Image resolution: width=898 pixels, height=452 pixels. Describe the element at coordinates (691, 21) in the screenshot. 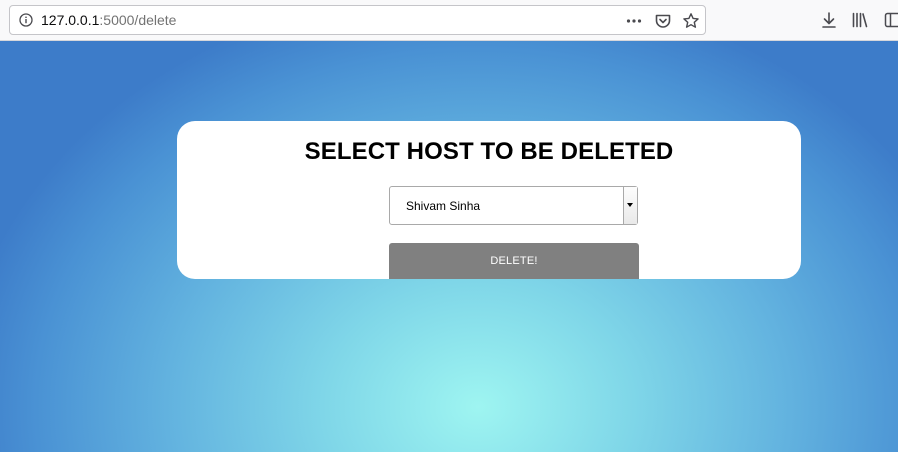

I see `star-icon` at that location.